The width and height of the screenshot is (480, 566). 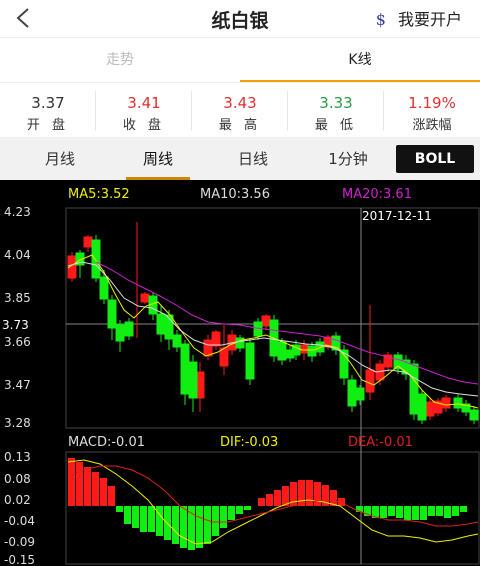 I want to click on macd-y-tick: 0.13, so click(x=17, y=457).